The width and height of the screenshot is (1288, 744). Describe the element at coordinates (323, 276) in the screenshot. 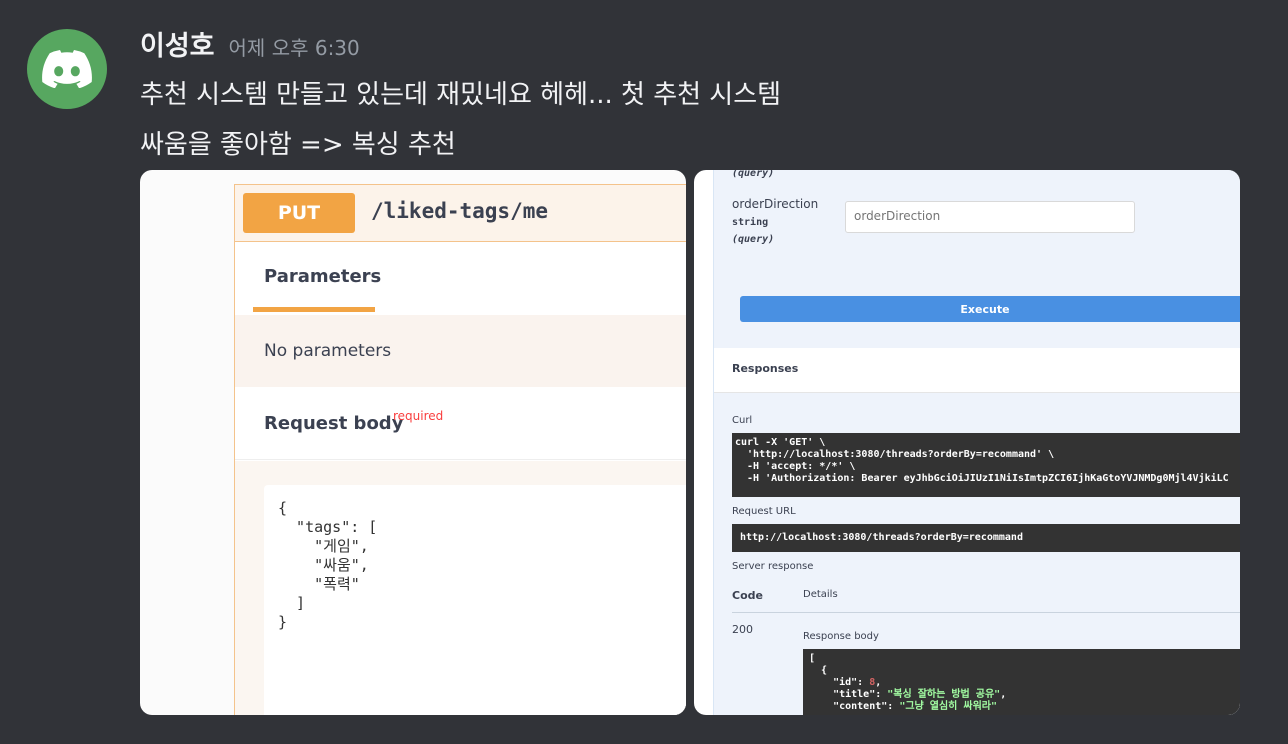

I see `tab-parameters: Parameters` at that location.